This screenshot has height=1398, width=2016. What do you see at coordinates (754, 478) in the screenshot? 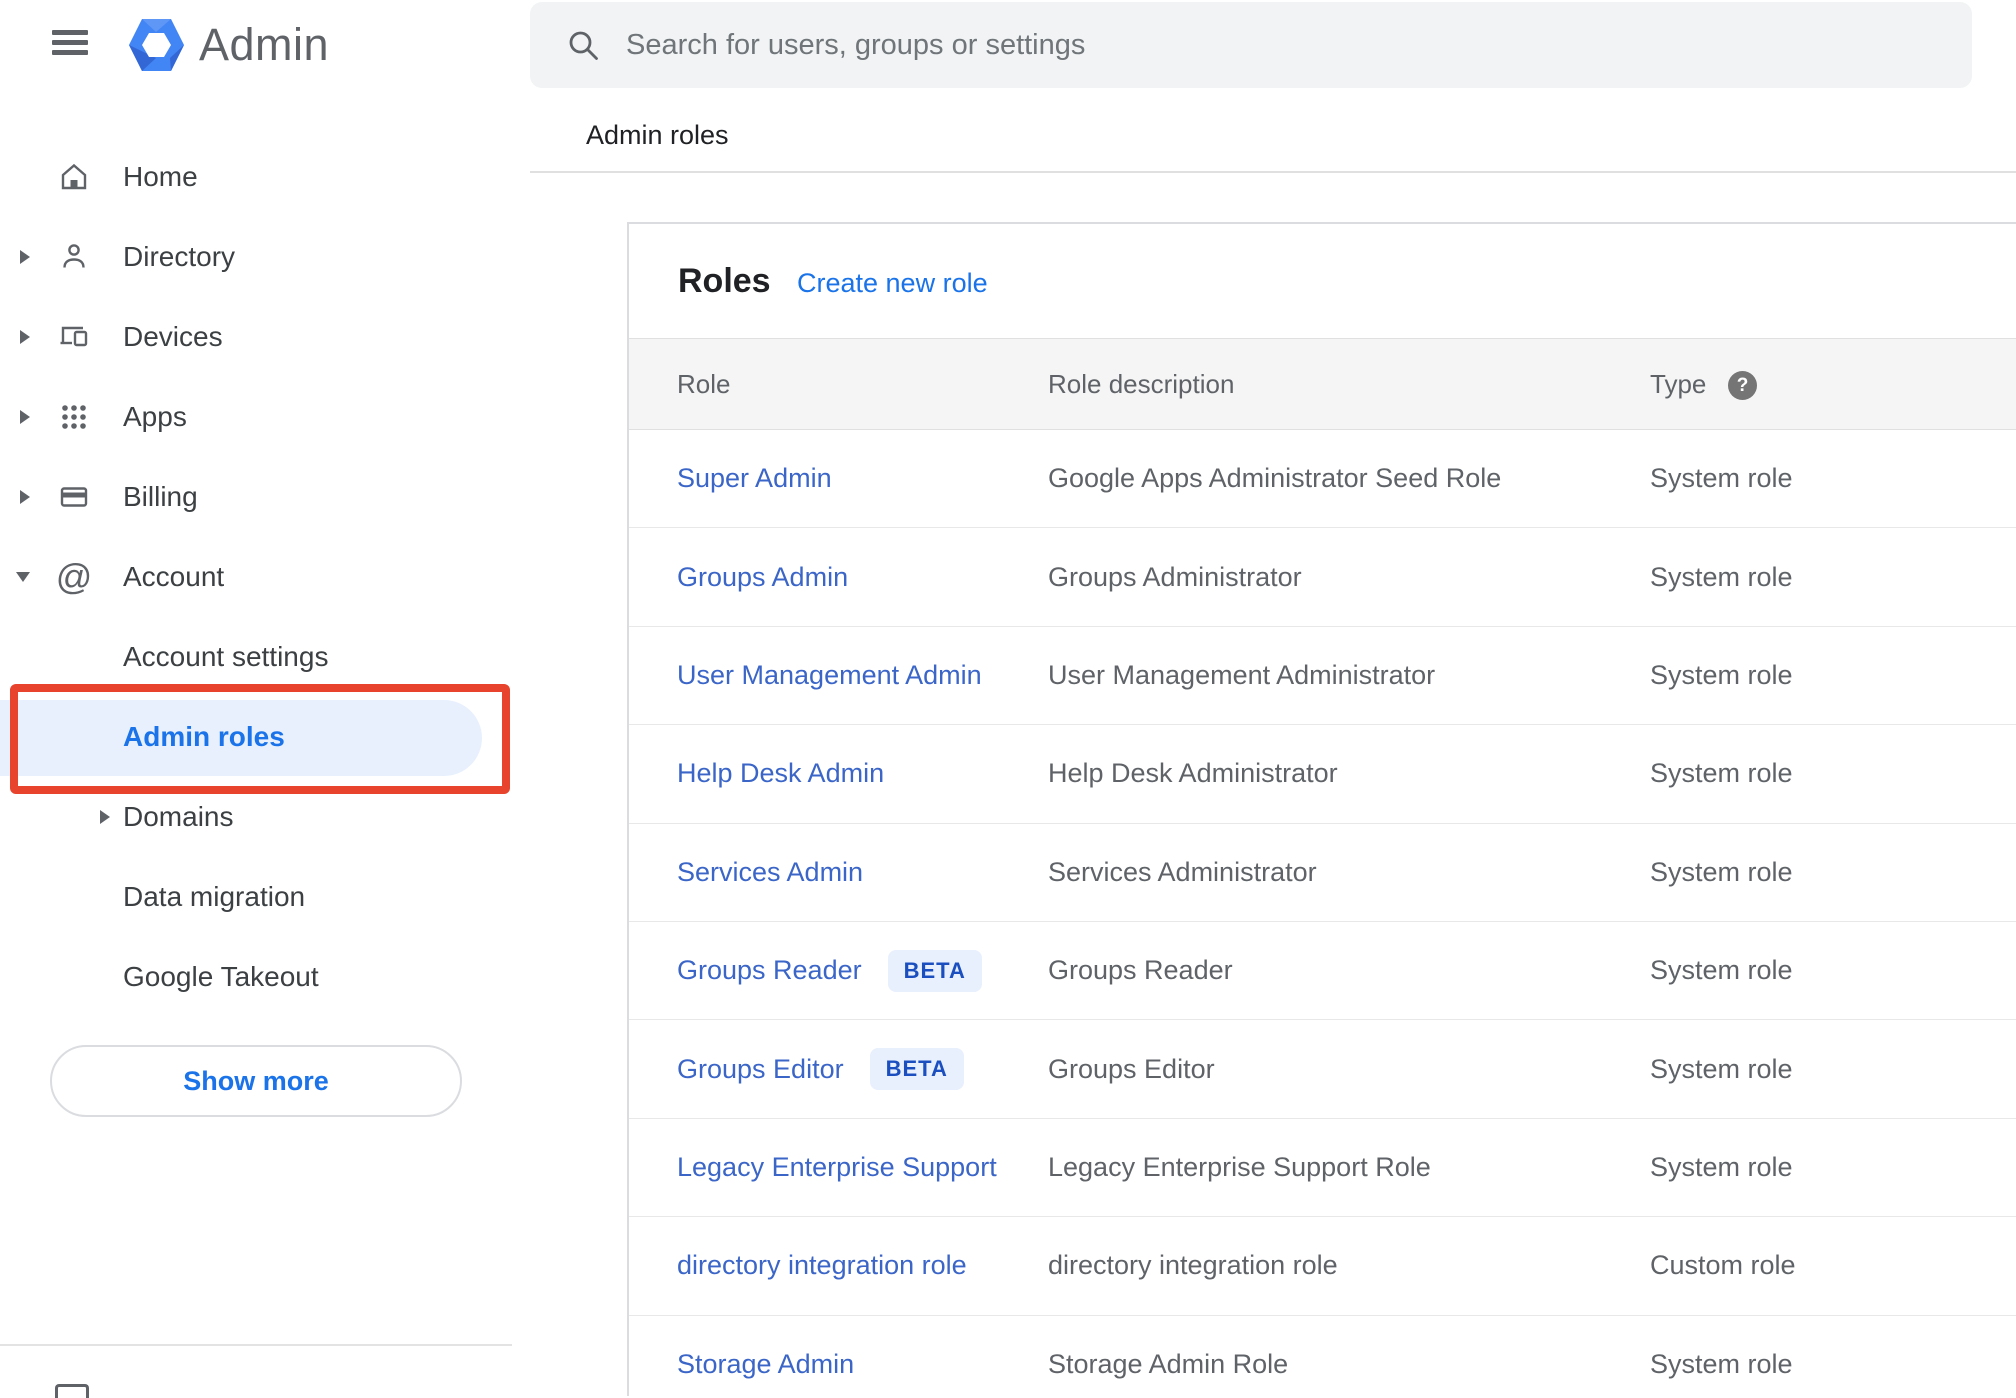
I see `role-link: Super Admin` at bounding box center [754, 478].